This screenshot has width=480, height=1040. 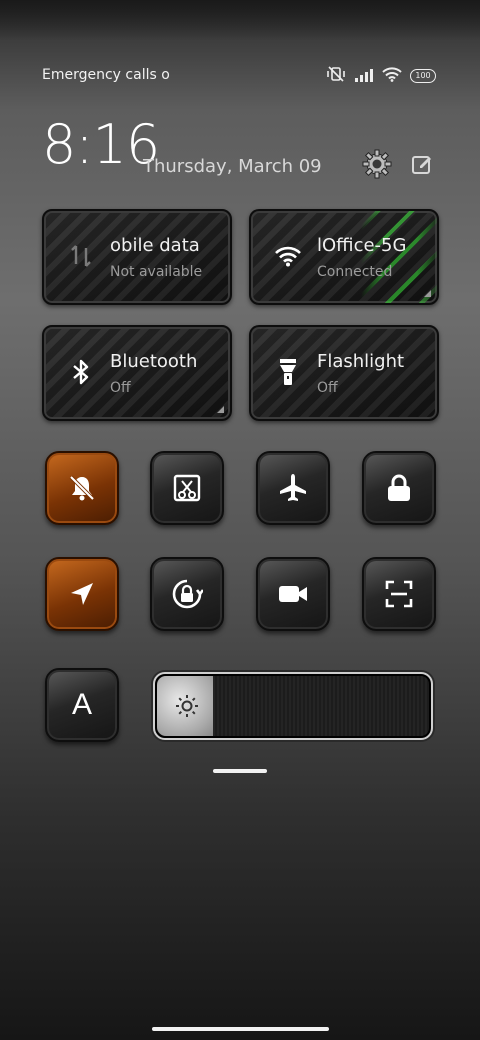 What do you see at coordinates (381, 76) in the screenshot?
I see `status-icons: 100` at bounding box center [381, 76].